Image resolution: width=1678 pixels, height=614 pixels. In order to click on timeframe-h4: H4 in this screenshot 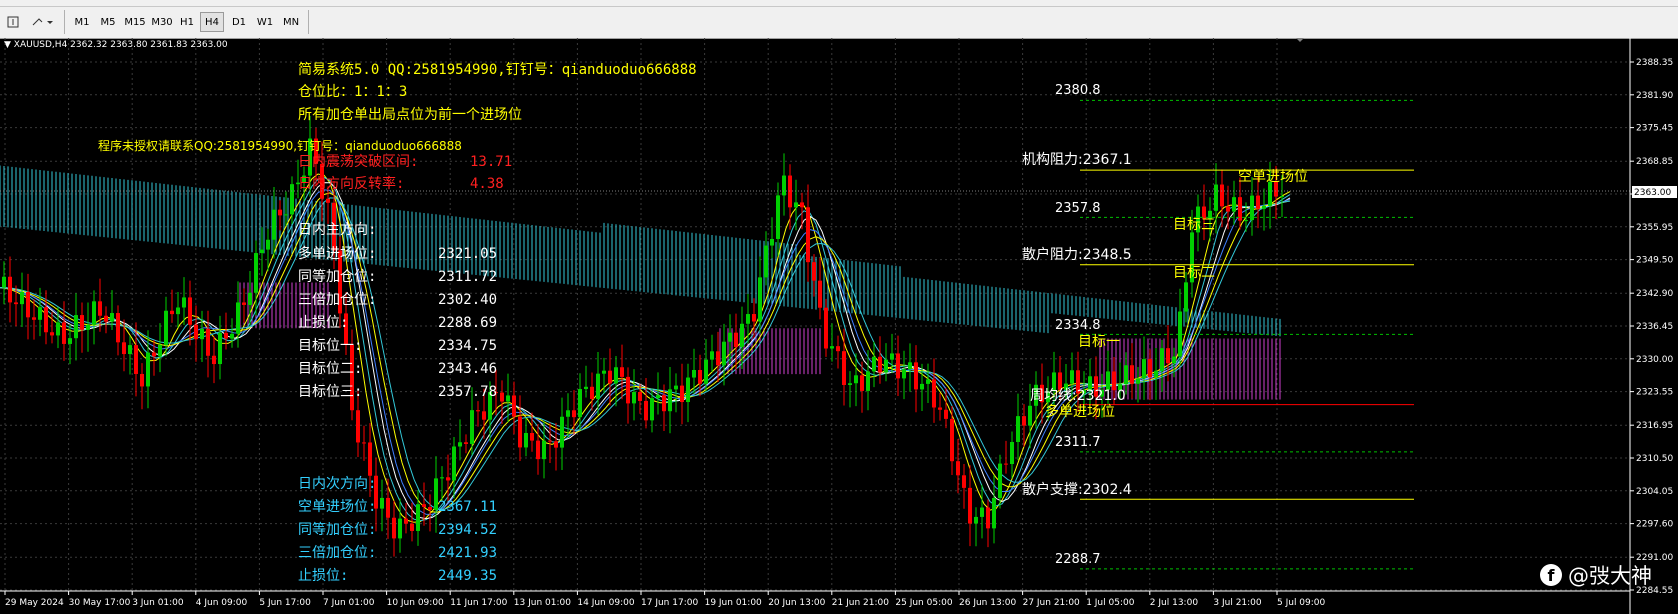, I will do `click(212, 22)`.